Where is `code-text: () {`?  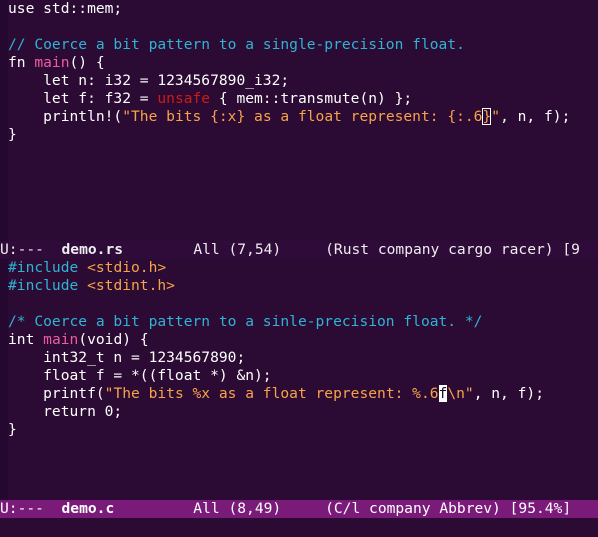 code-text: () { is located at coordinates (87, 62).